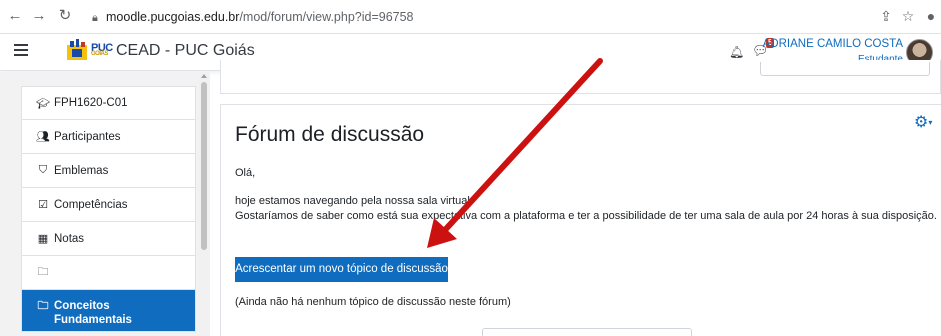 The height and width of the screenshot is (336, 941). What do you see at coordinates (93, 313) in the screenshot?
I see `drawer-item-label: Conceitos Fundamentais` at bounding box center [93, 313].